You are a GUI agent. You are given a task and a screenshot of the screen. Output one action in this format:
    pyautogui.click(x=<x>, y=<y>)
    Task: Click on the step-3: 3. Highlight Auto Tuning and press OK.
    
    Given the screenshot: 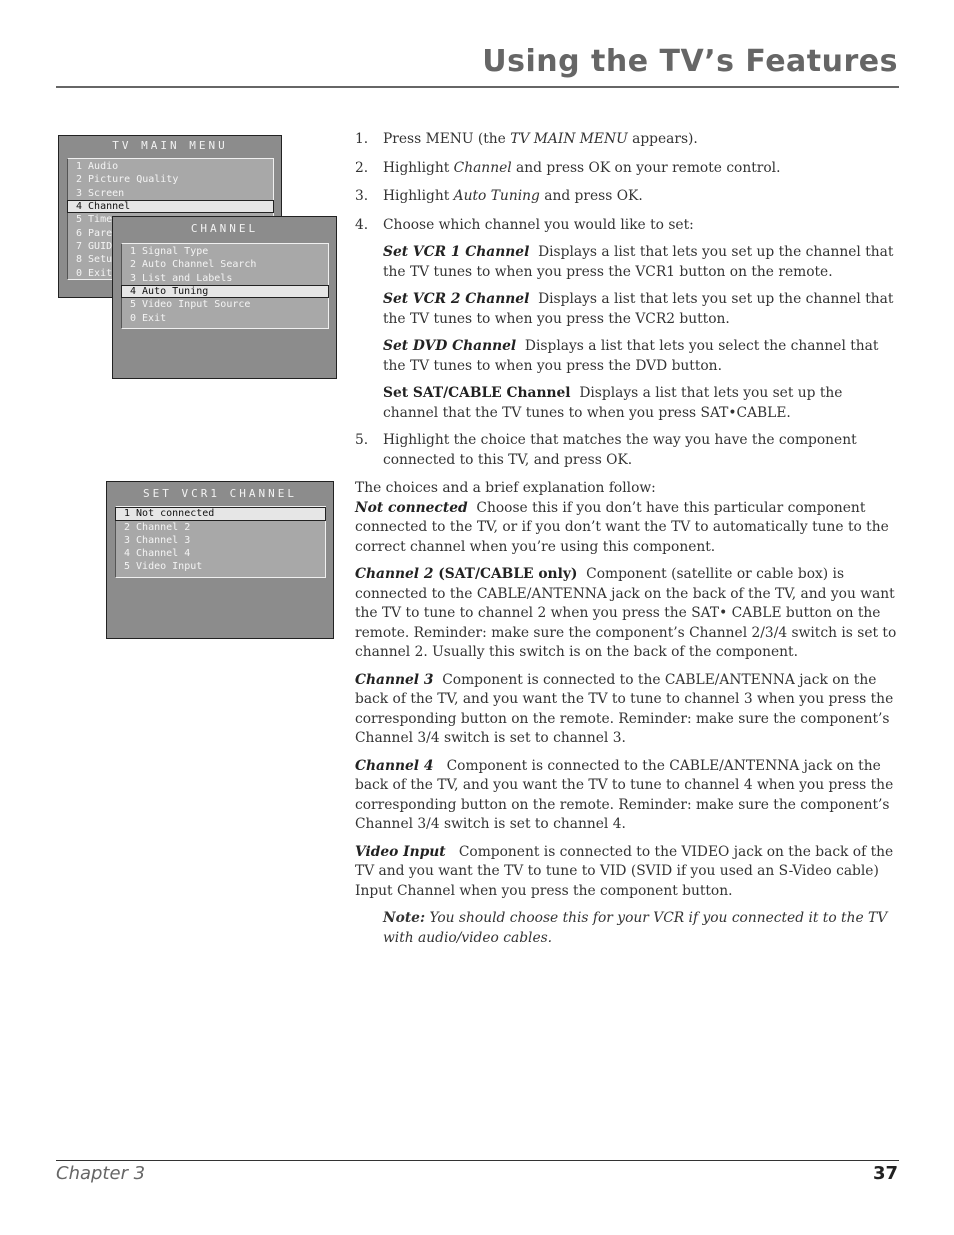 What is the action you would take?
    pyautogui.click(x=627, y=197)
    